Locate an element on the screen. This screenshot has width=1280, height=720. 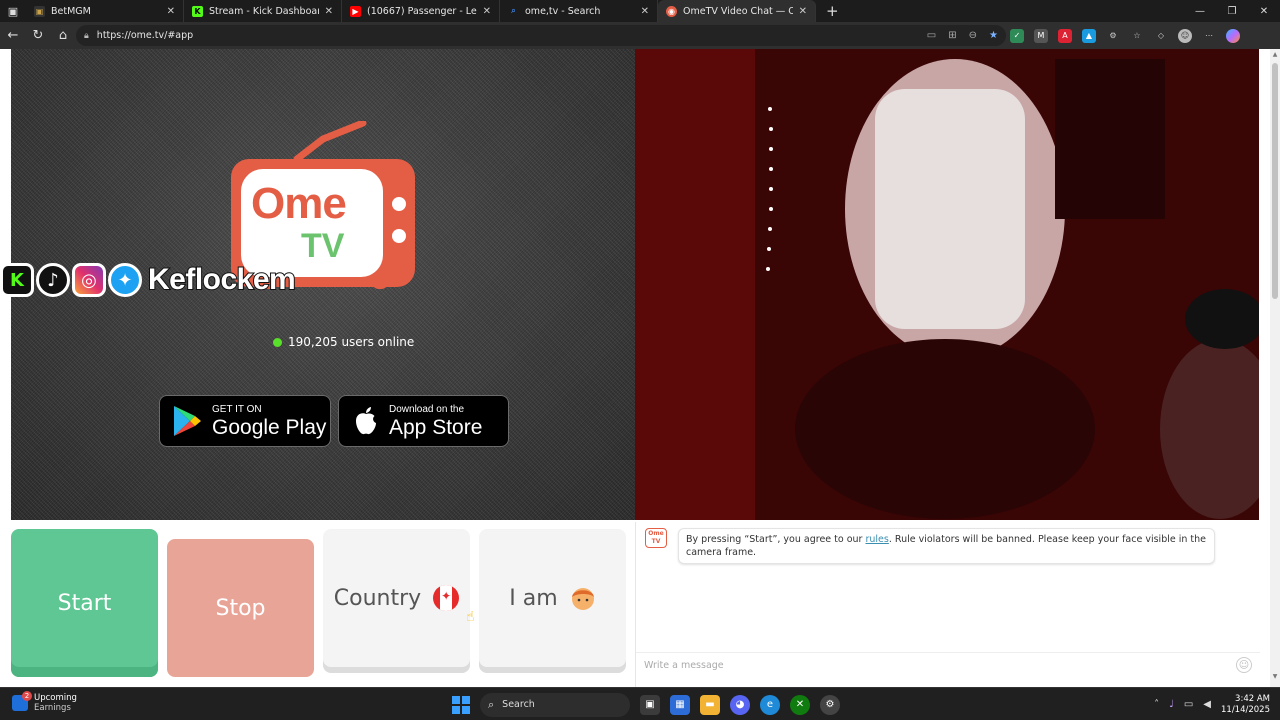
taskbar-search: ⌕ Search is located at coordinates (555, 704).